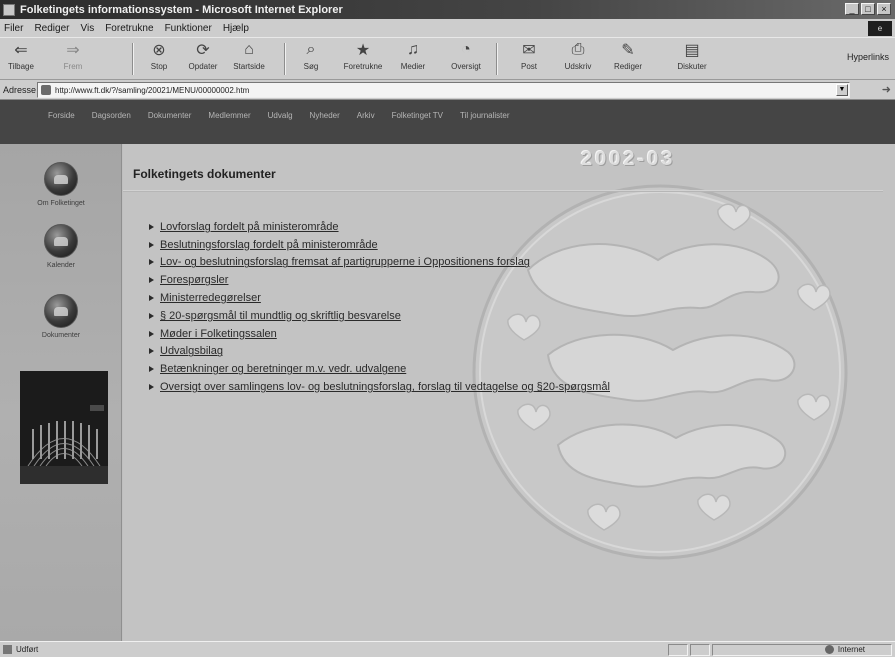 This screenshot has width=895, height=657. Describe the element at coordinates (61, 311) in the screenshot. I see `documents-icon` at that location.